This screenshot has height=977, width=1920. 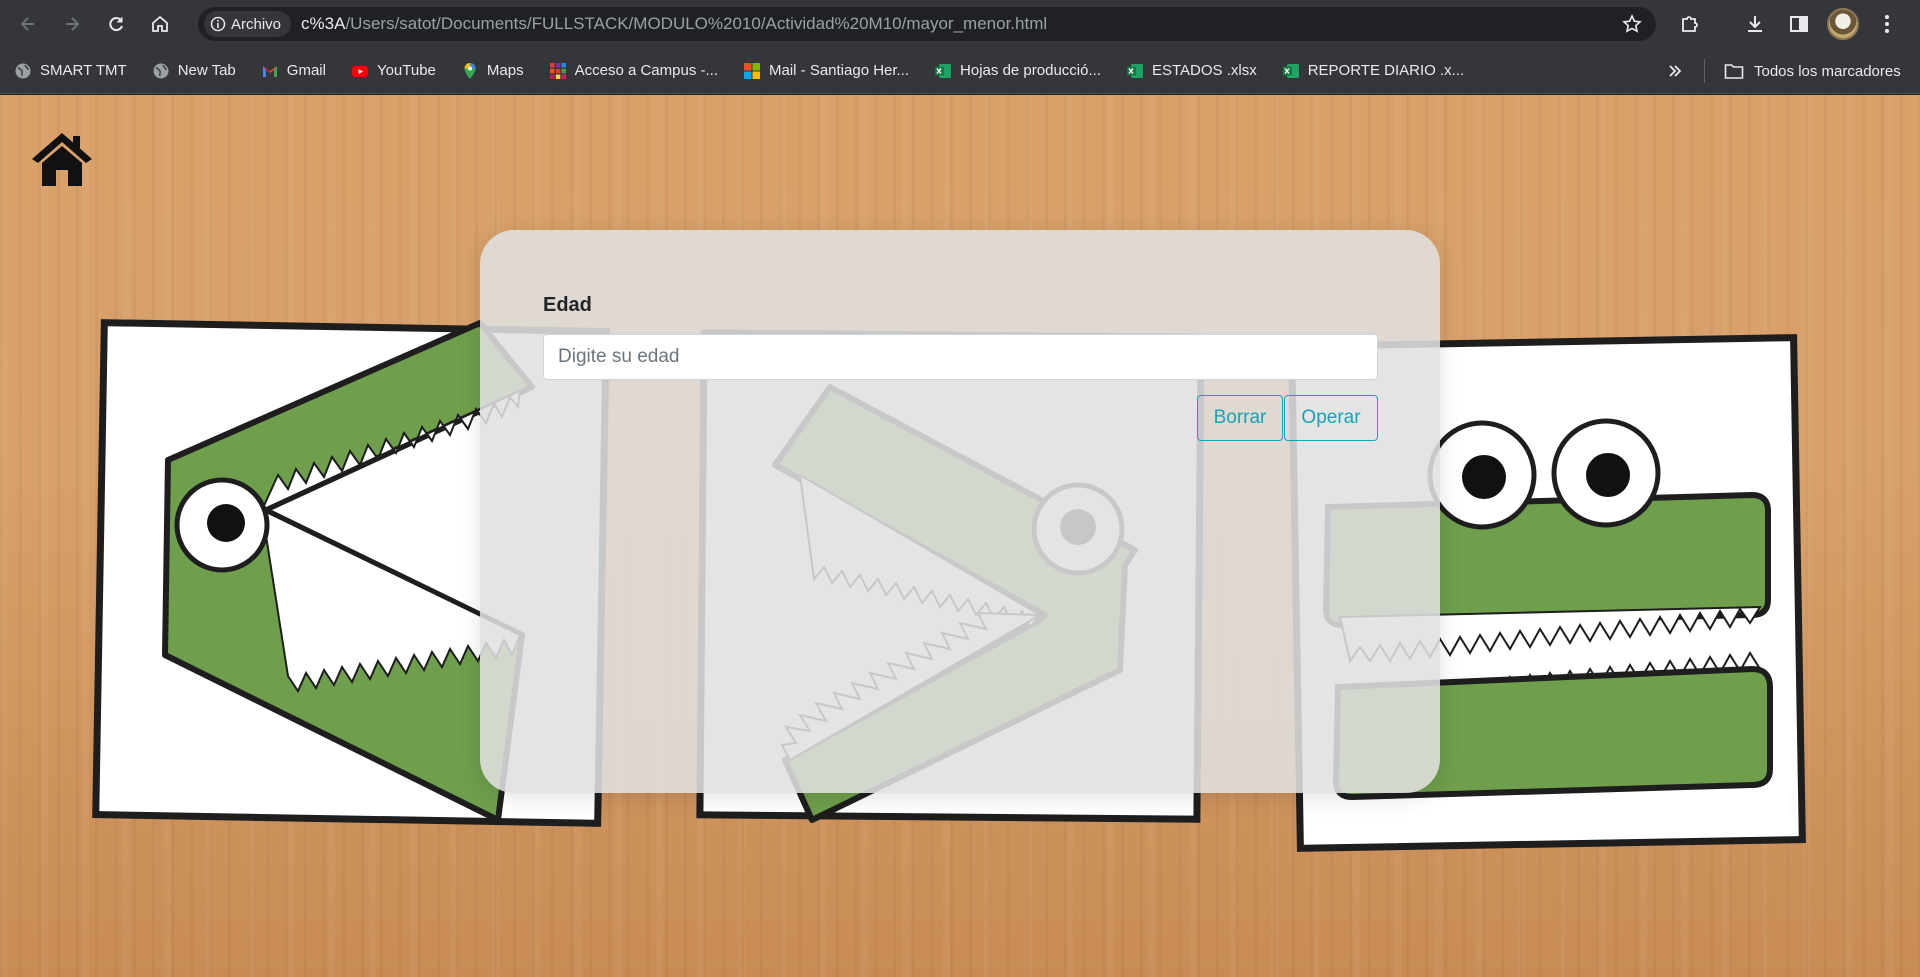 What do you see at coordinates (567, 305) in the screenshot?
I see `age-label: Edad` at bounding box center [567, 305].